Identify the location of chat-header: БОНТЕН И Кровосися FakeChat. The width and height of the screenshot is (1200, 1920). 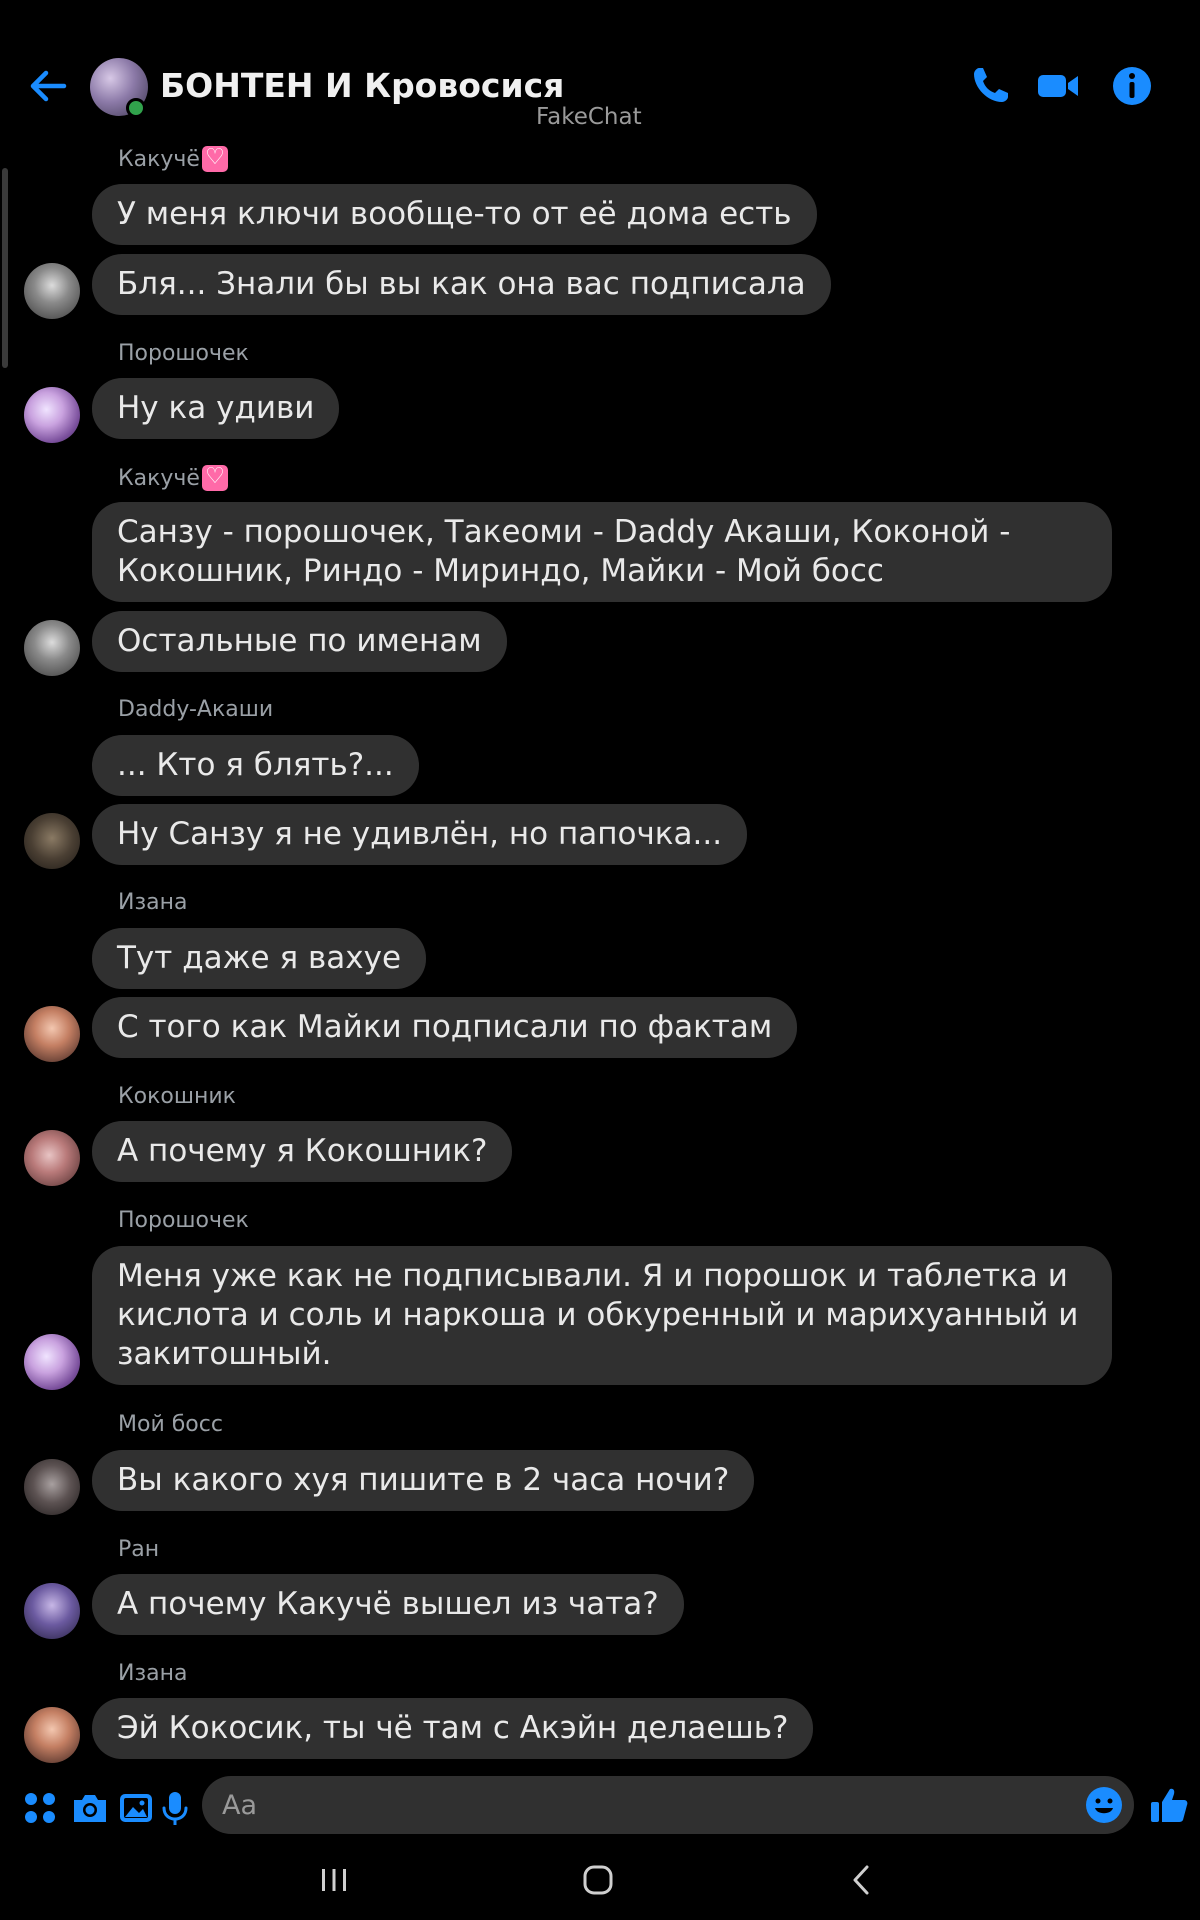
(600, 70).